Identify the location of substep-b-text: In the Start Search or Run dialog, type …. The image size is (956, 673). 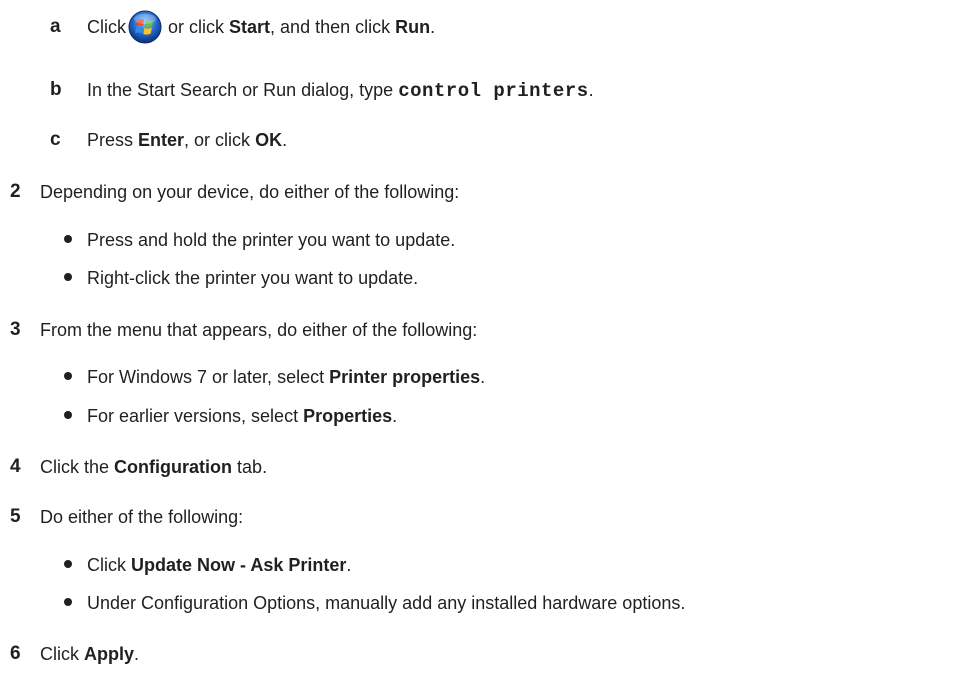
(340, 91).